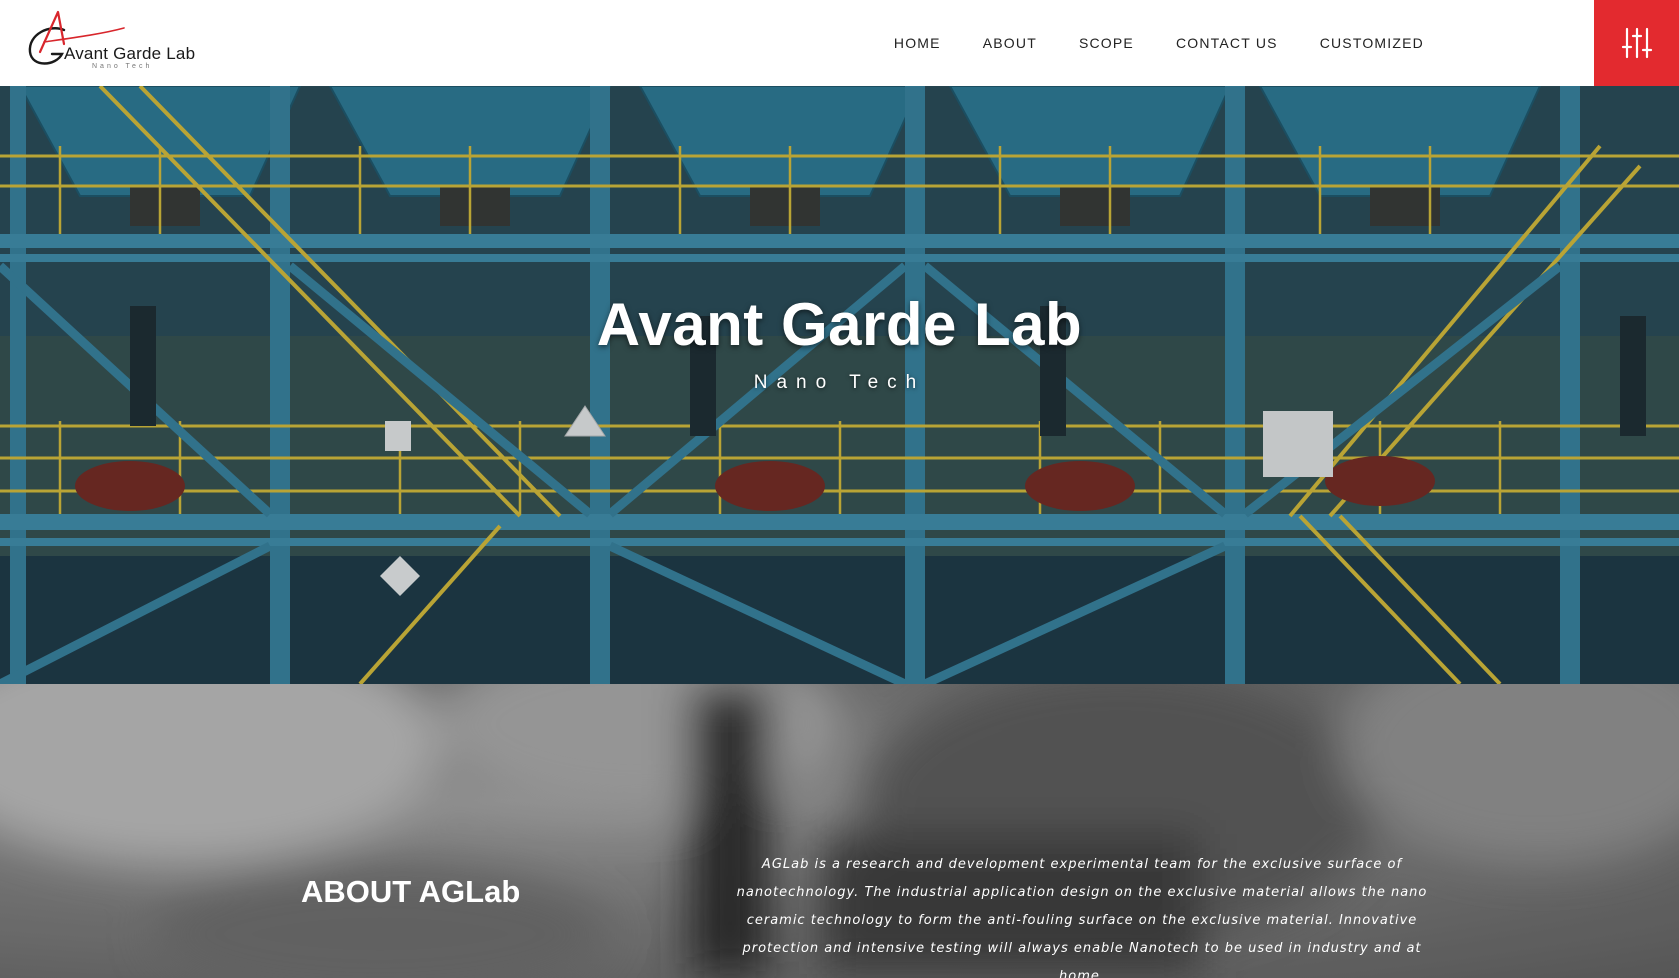 The image size is (1679, 978). What do you see at coordinates (839, 382) in the screenshot?
I see `hero-subtitle: Nano Tech` at bounding box center [839, 382].